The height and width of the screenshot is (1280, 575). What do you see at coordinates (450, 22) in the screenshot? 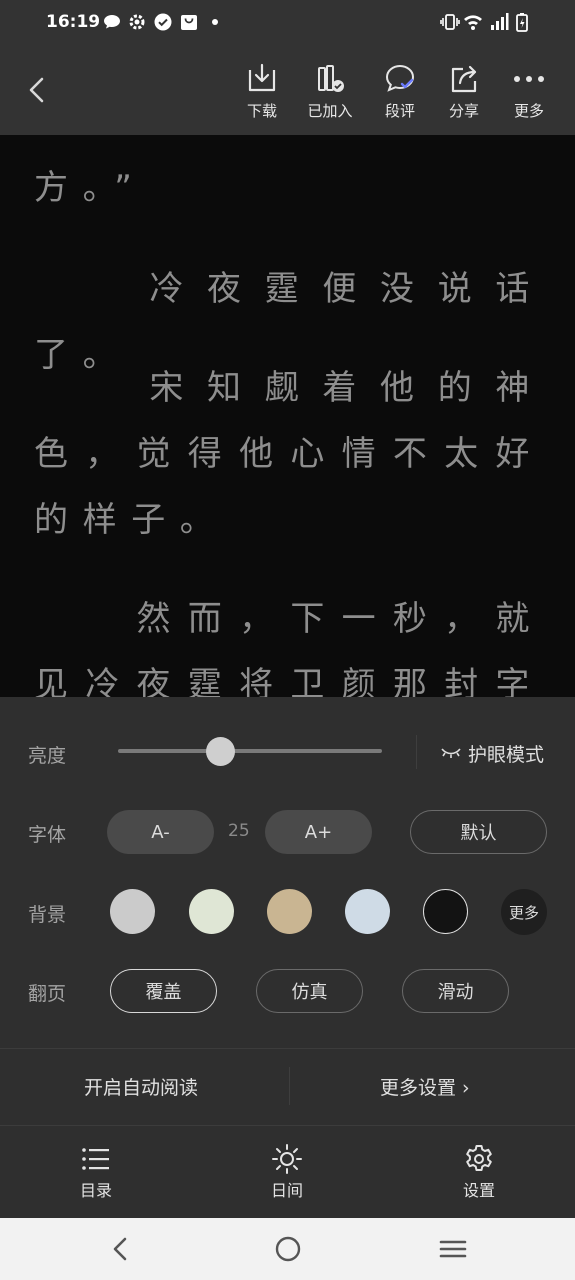
I see `vibrate-icon` at bounding box center [450, 22].